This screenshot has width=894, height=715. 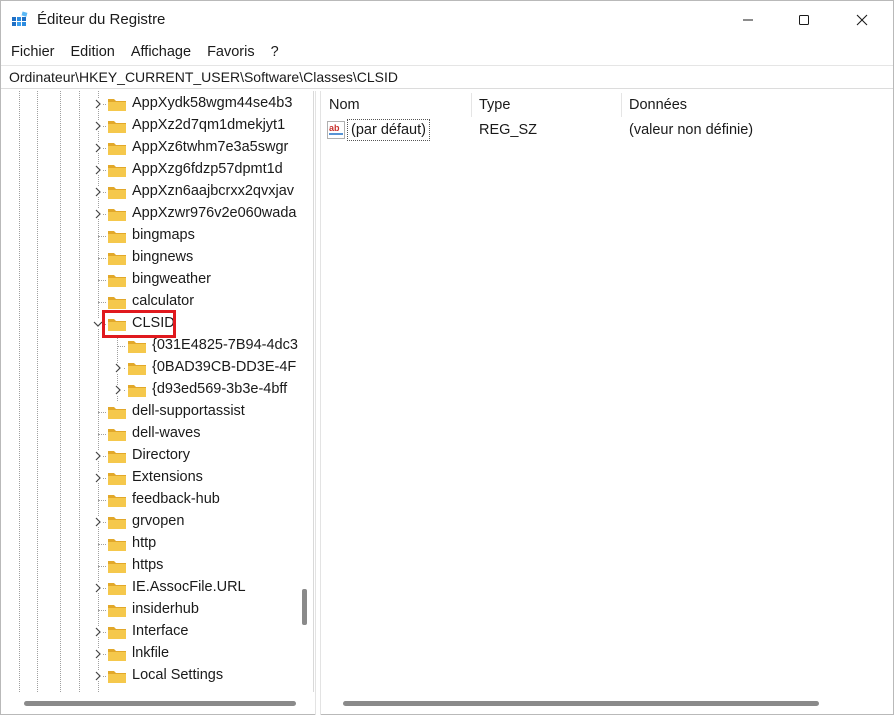 I want to click on tree-item: CLSID, so click(x=154, y=324).